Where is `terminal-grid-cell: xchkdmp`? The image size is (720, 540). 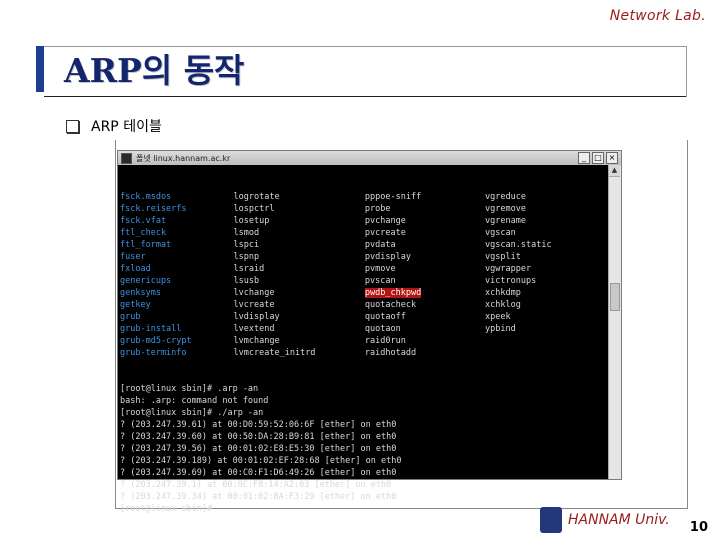
terminal-grid-cell: xchkdmp is located at coordinates (503, 293).